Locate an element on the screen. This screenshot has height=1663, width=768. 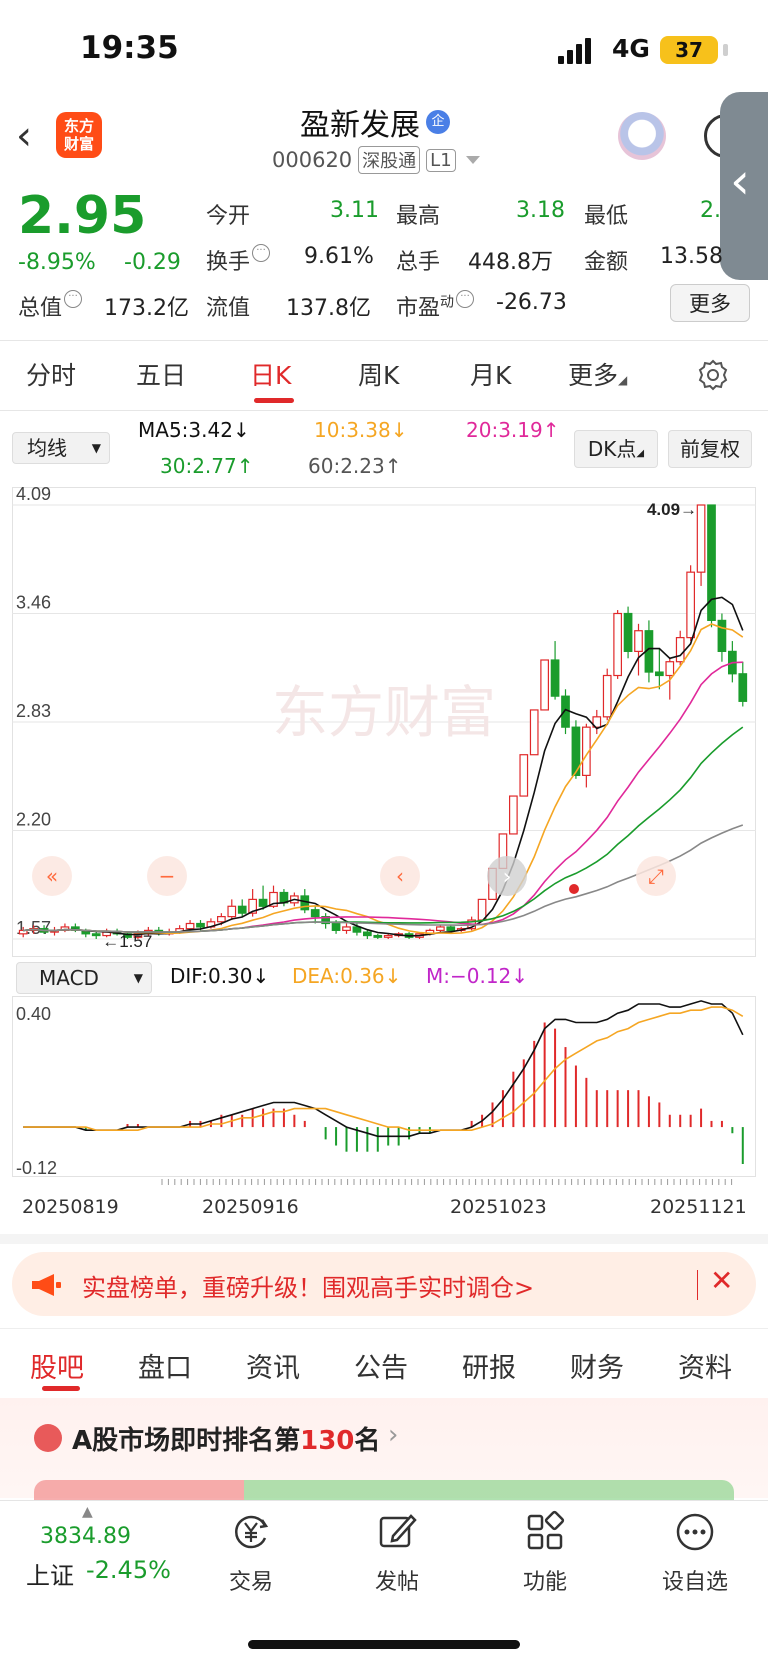
nav-functions: 功能 is located at coordinates (545, 1553).